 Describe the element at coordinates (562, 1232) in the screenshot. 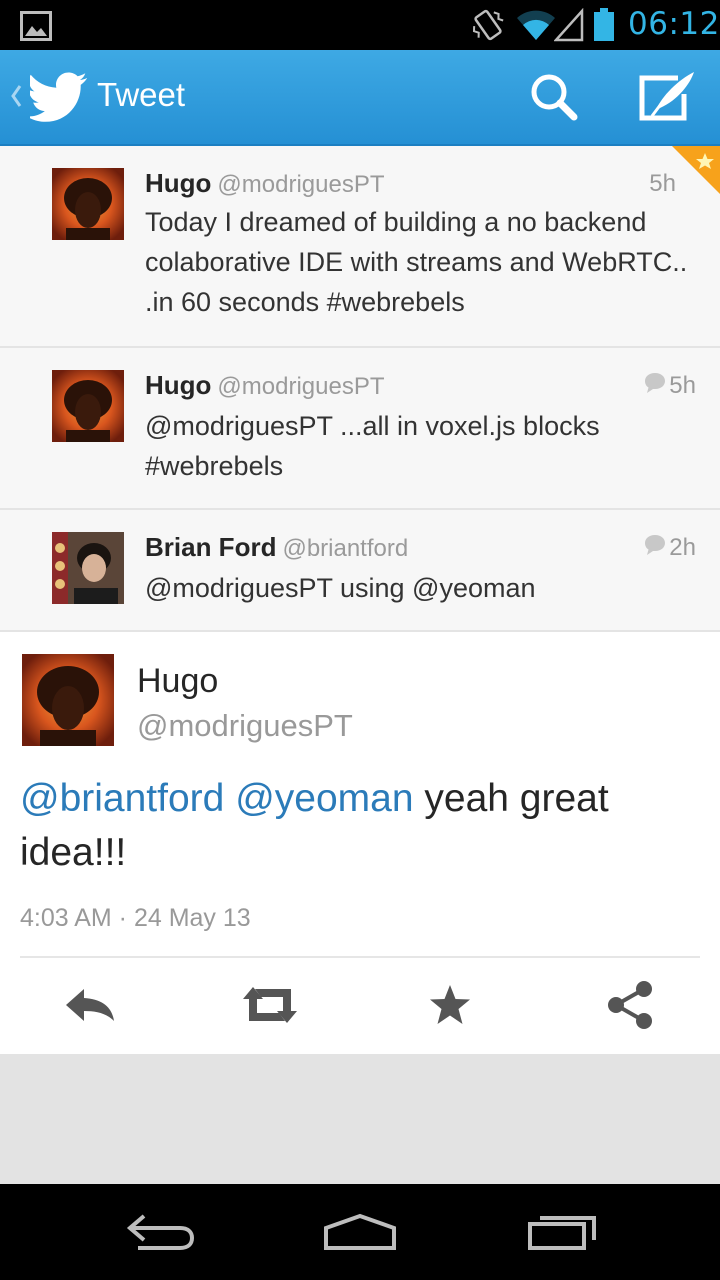

I see `recents-icon` at that location.